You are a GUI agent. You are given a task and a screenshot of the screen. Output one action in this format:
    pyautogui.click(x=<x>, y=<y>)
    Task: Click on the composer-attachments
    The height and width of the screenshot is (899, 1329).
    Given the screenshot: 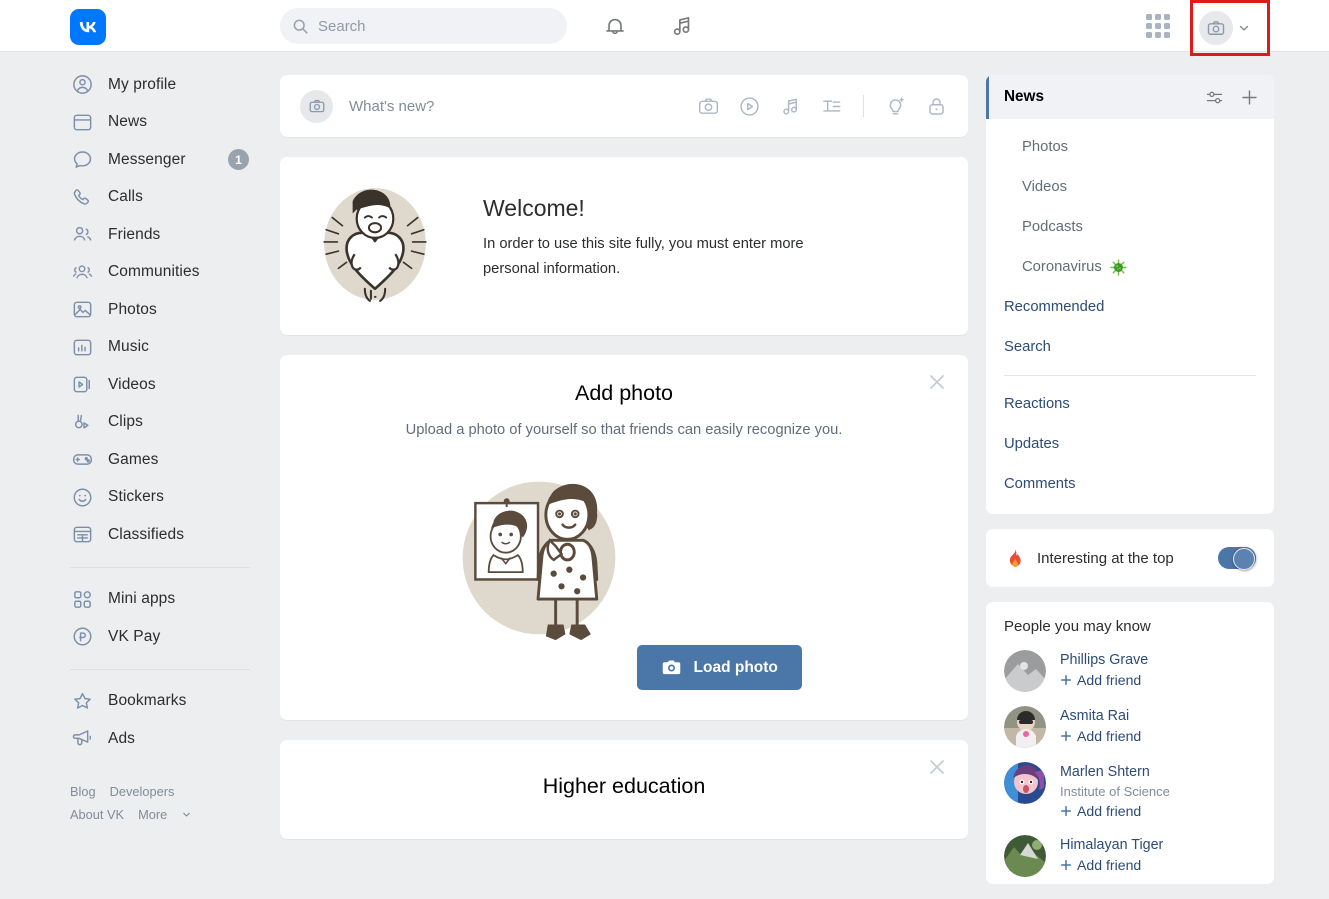 What is the action you would take?
    pyautogui.click(x=822, y=106)
    